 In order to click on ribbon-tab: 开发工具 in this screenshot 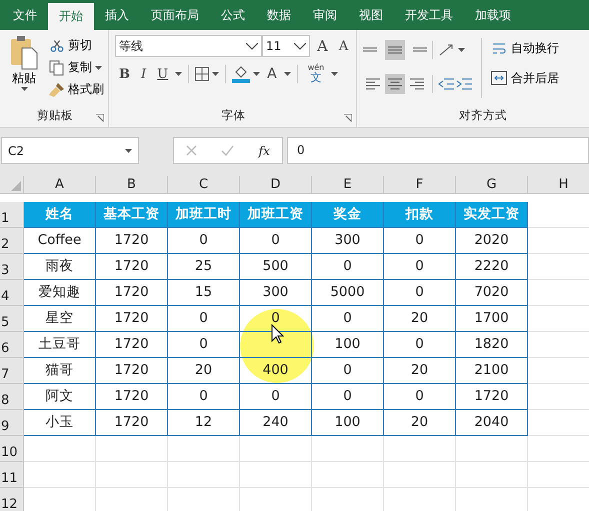, I will do `click(429, 15)`.